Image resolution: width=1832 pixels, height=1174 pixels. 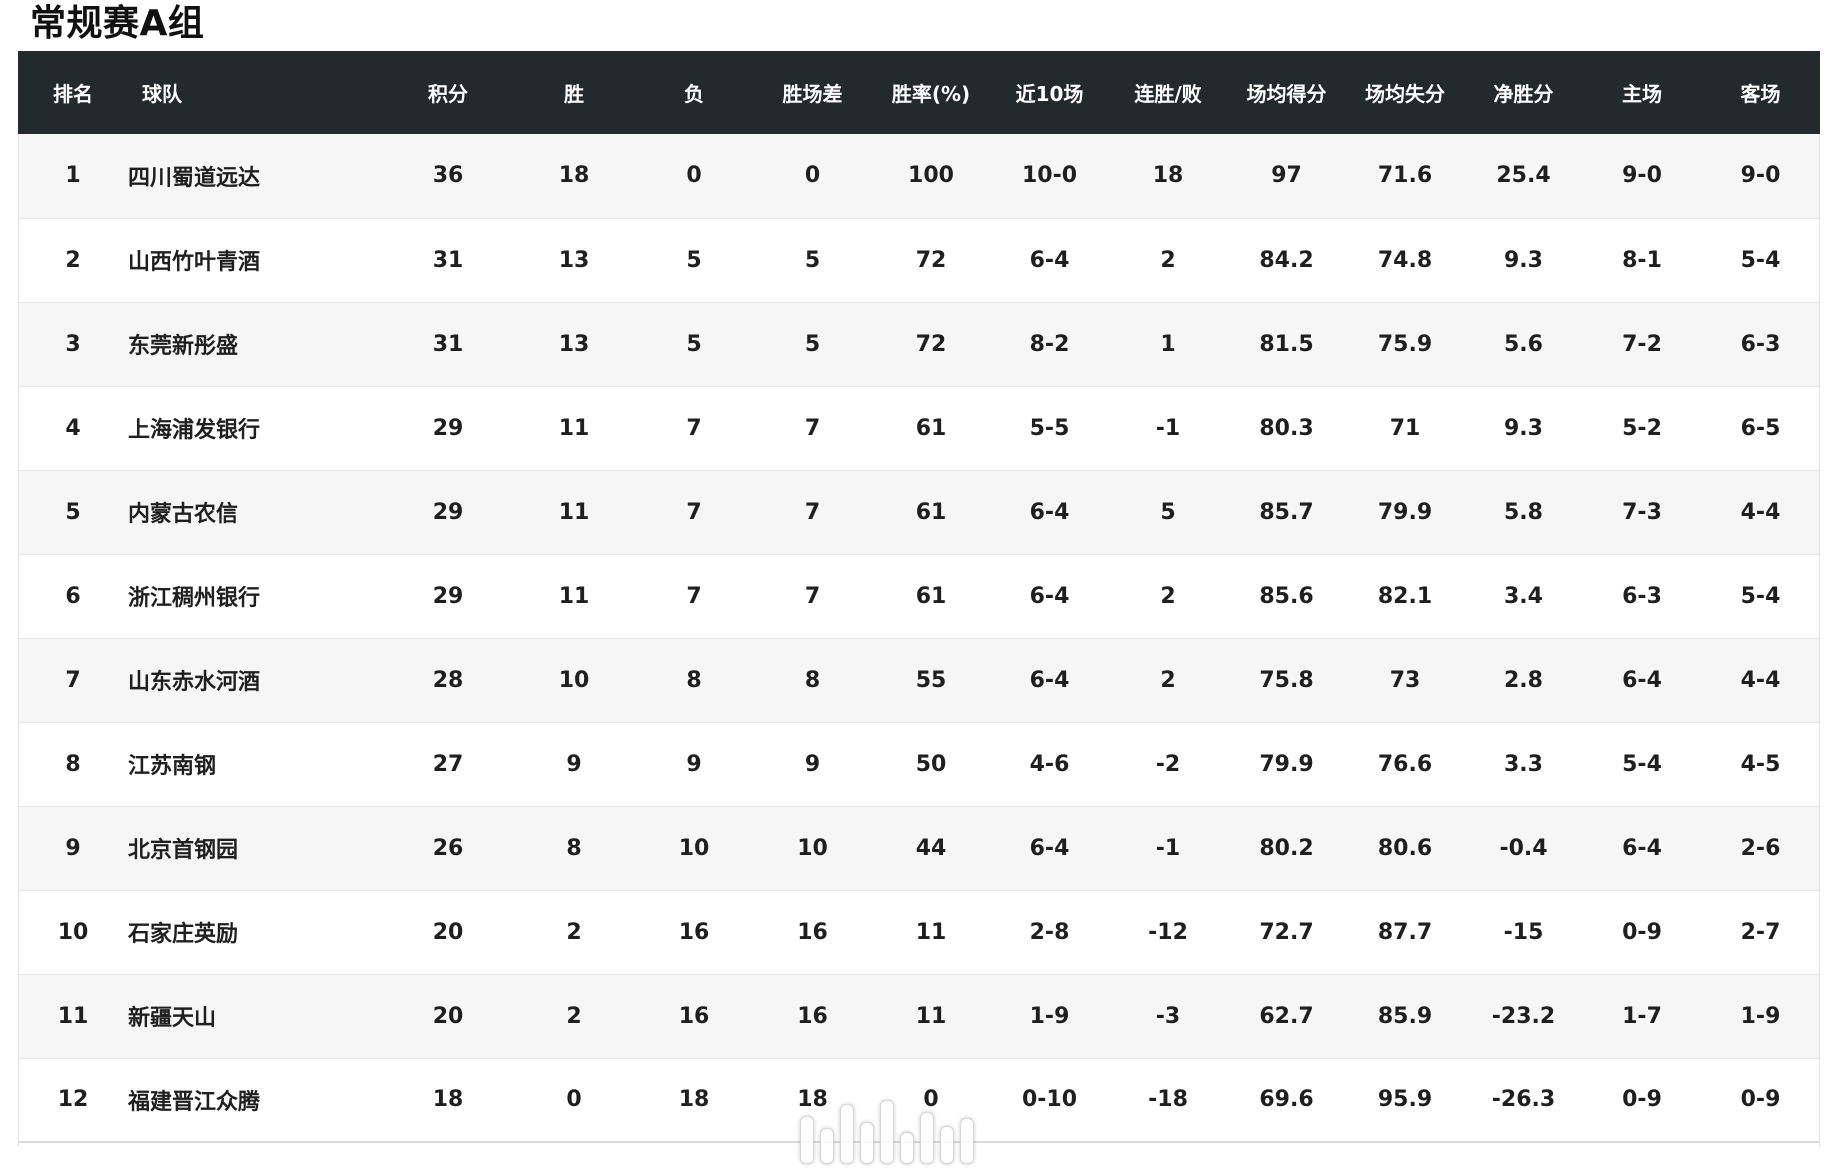 What do you see at coordinates (812, 764) in the screenshot?
I see `cell-win-diff: 9` at bounding box center [812, 764].